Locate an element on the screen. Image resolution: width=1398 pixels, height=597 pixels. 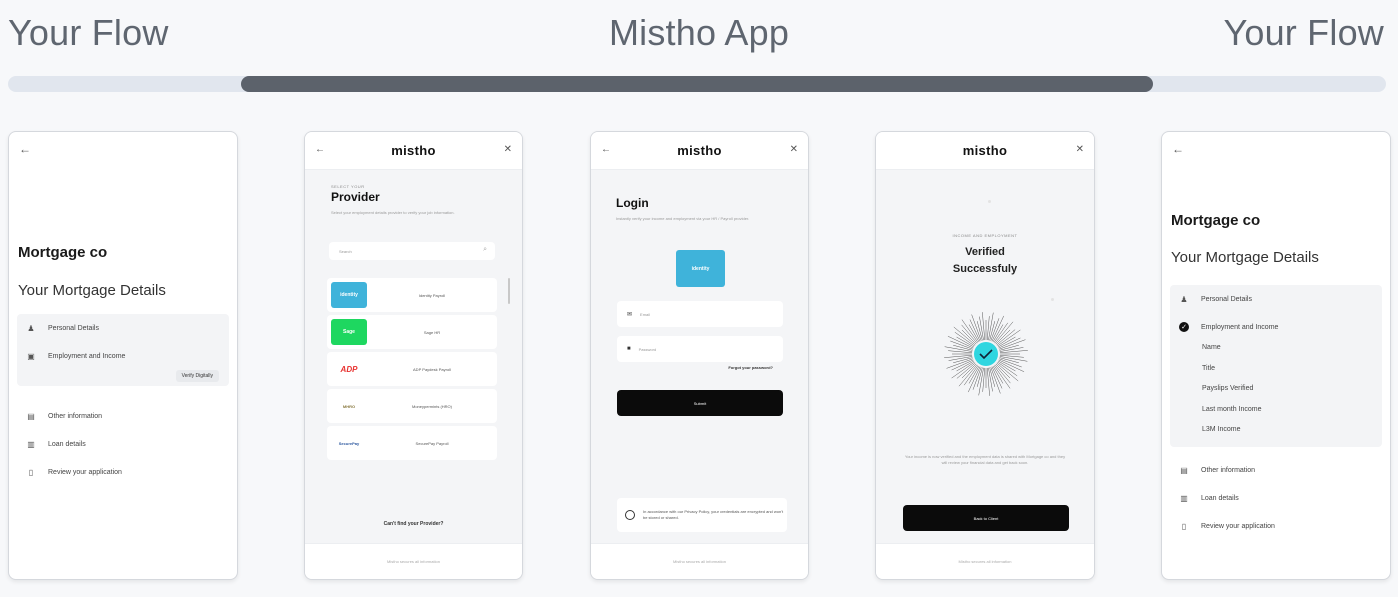
provider-logo: Sage is located at coordinates (349, 332).